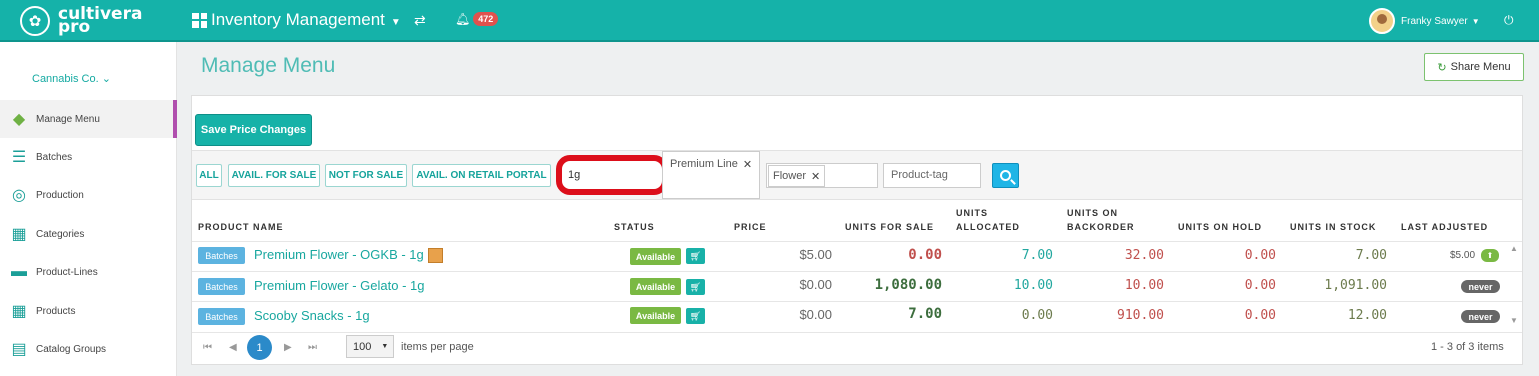 This screenshot has width=1539, height=376. What do you see at coordinates (88, 272) in the screenshot?
I see `sidebar-item-product-lines: ▬ Product-Lines` at bounding box center [88, 272].